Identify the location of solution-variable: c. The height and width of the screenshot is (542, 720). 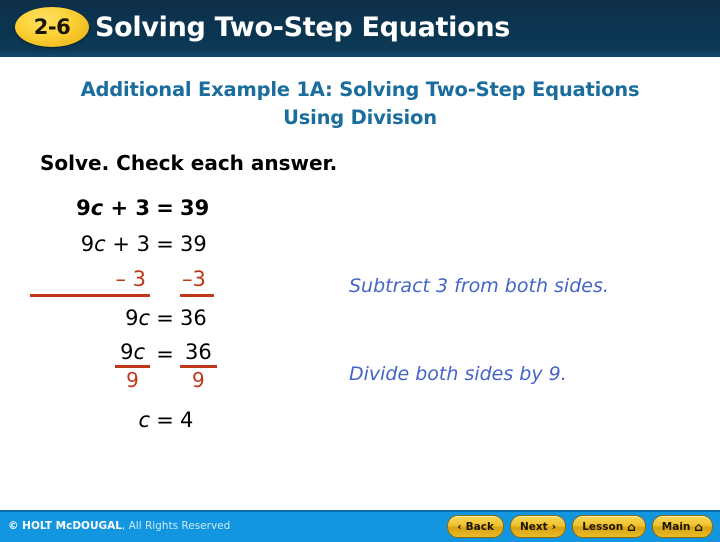
(144, 420).